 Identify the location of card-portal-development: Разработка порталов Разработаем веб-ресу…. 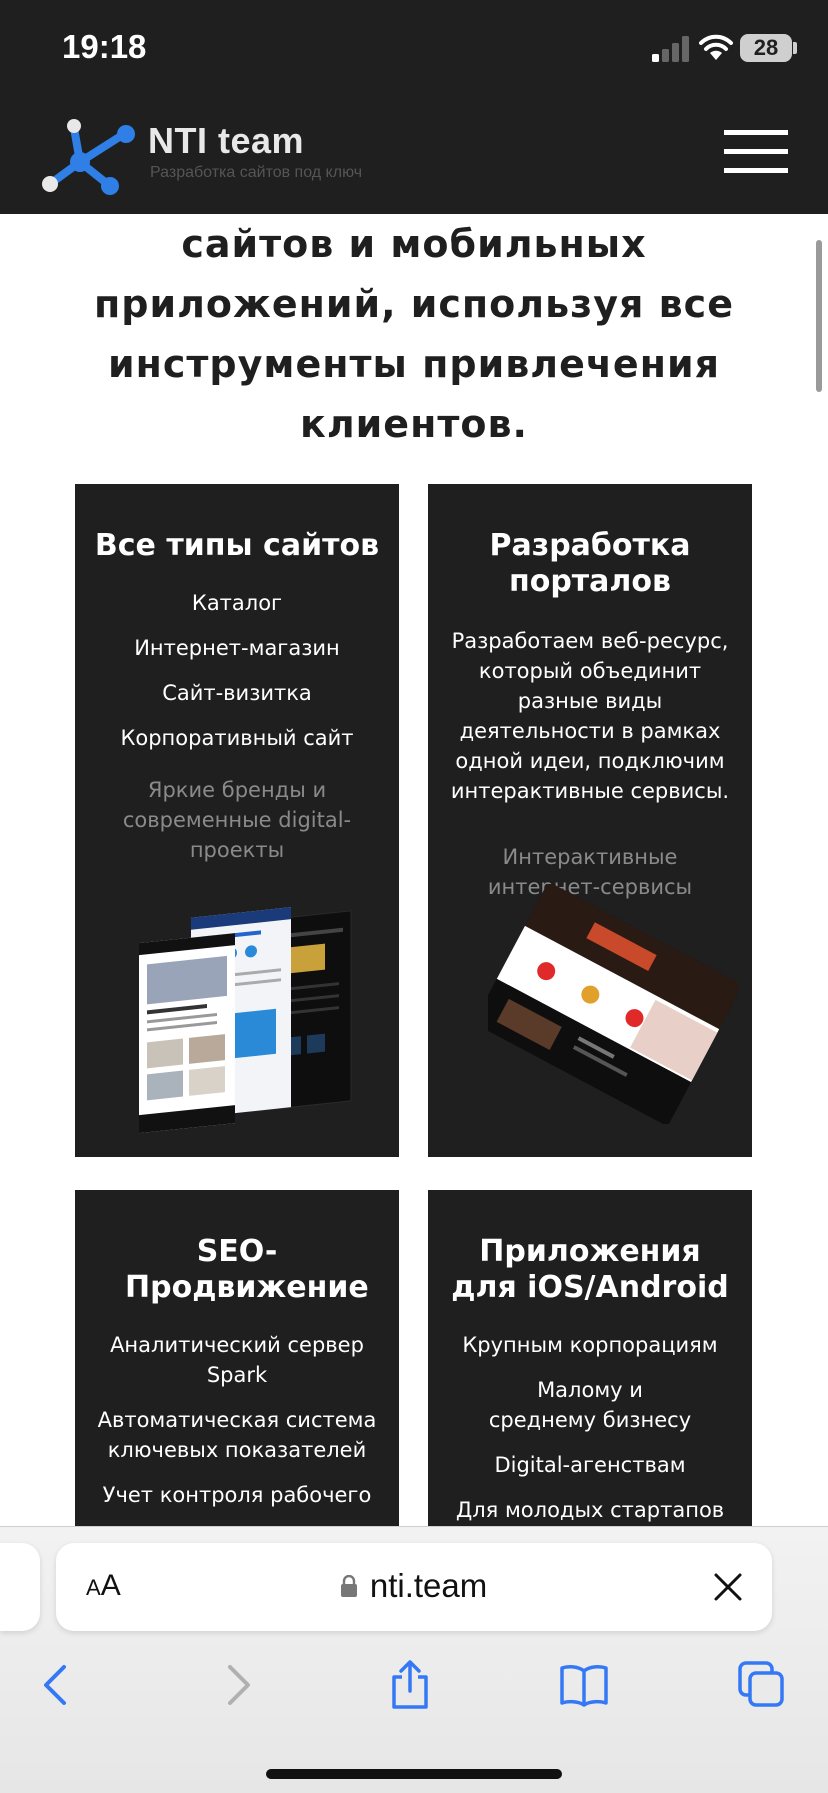
(590, 820).